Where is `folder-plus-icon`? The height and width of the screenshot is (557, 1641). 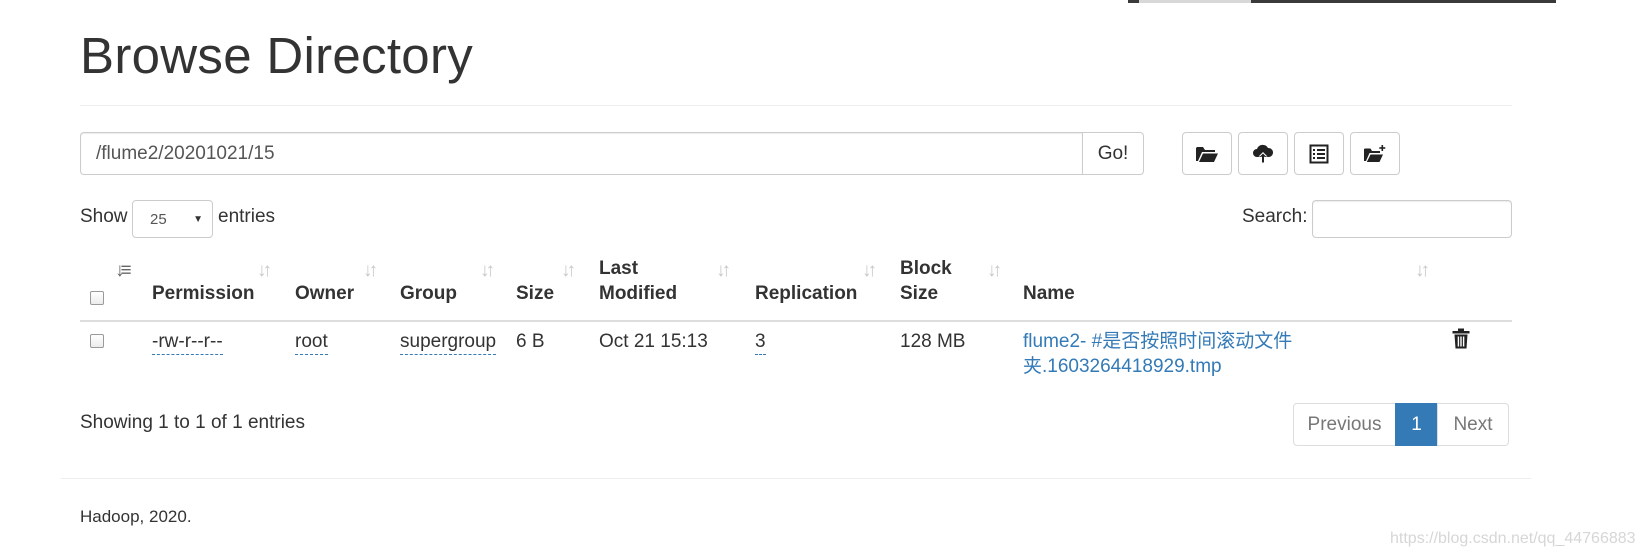 folder-plus-icon is located at coordinates (1375, 153).